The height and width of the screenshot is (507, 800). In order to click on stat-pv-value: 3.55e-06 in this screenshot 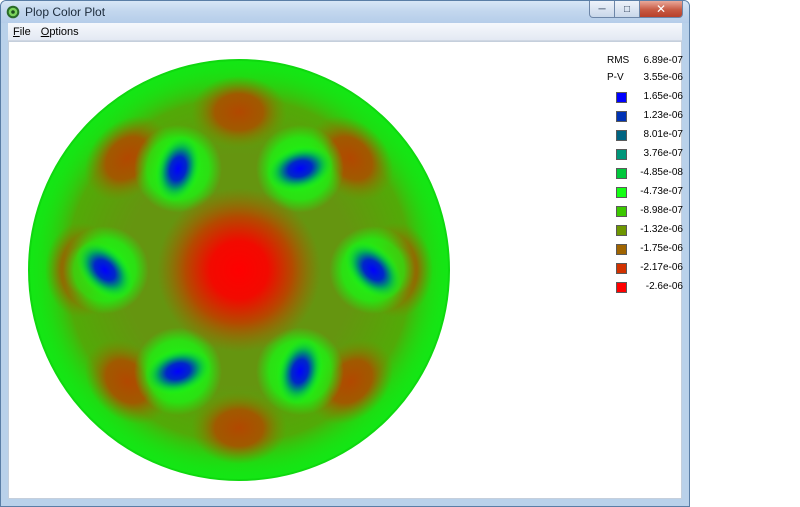, I will do `click(663, 77)`.